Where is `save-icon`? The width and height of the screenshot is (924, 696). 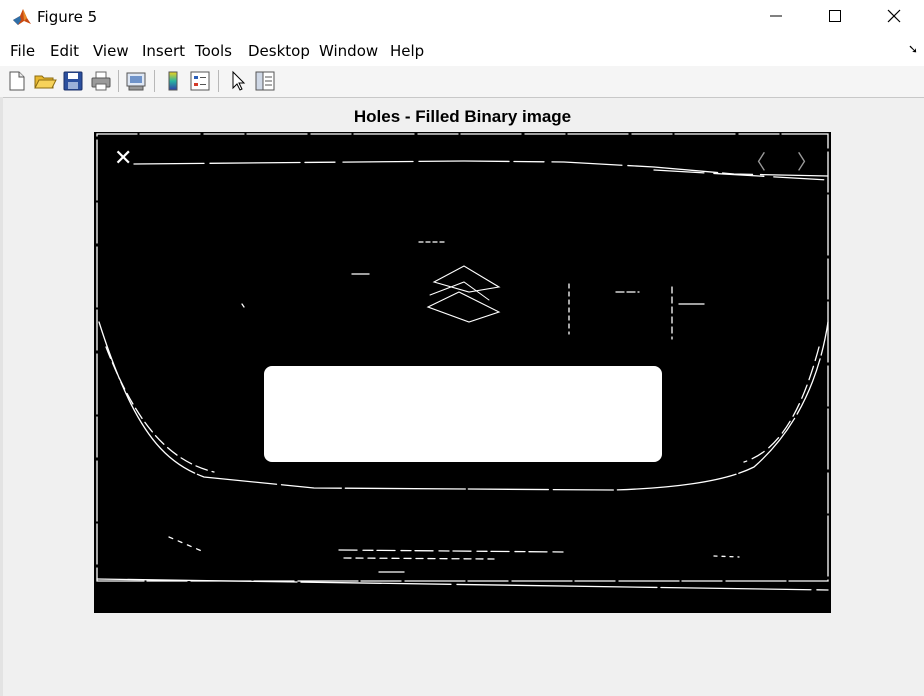 save-icon is located at coordinates (73, 81).